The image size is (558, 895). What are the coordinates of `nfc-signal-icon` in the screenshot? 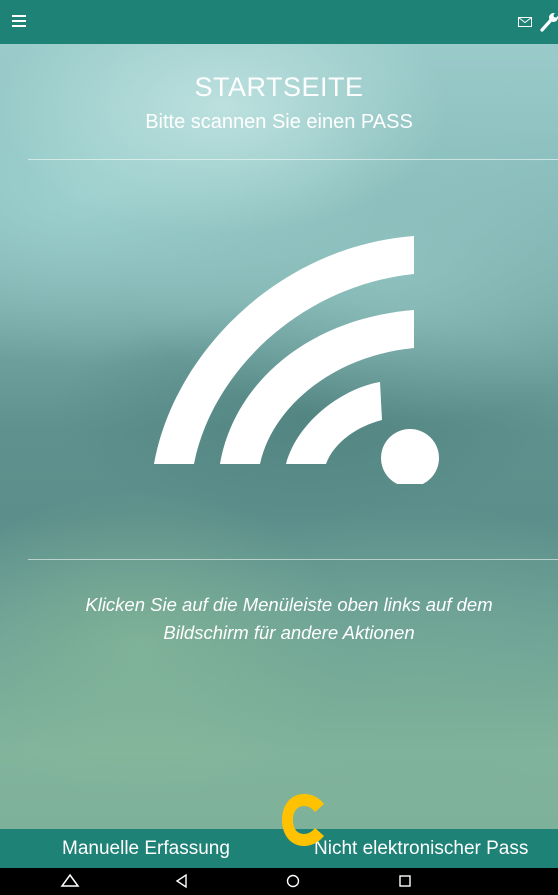 It's located at (296, 360).